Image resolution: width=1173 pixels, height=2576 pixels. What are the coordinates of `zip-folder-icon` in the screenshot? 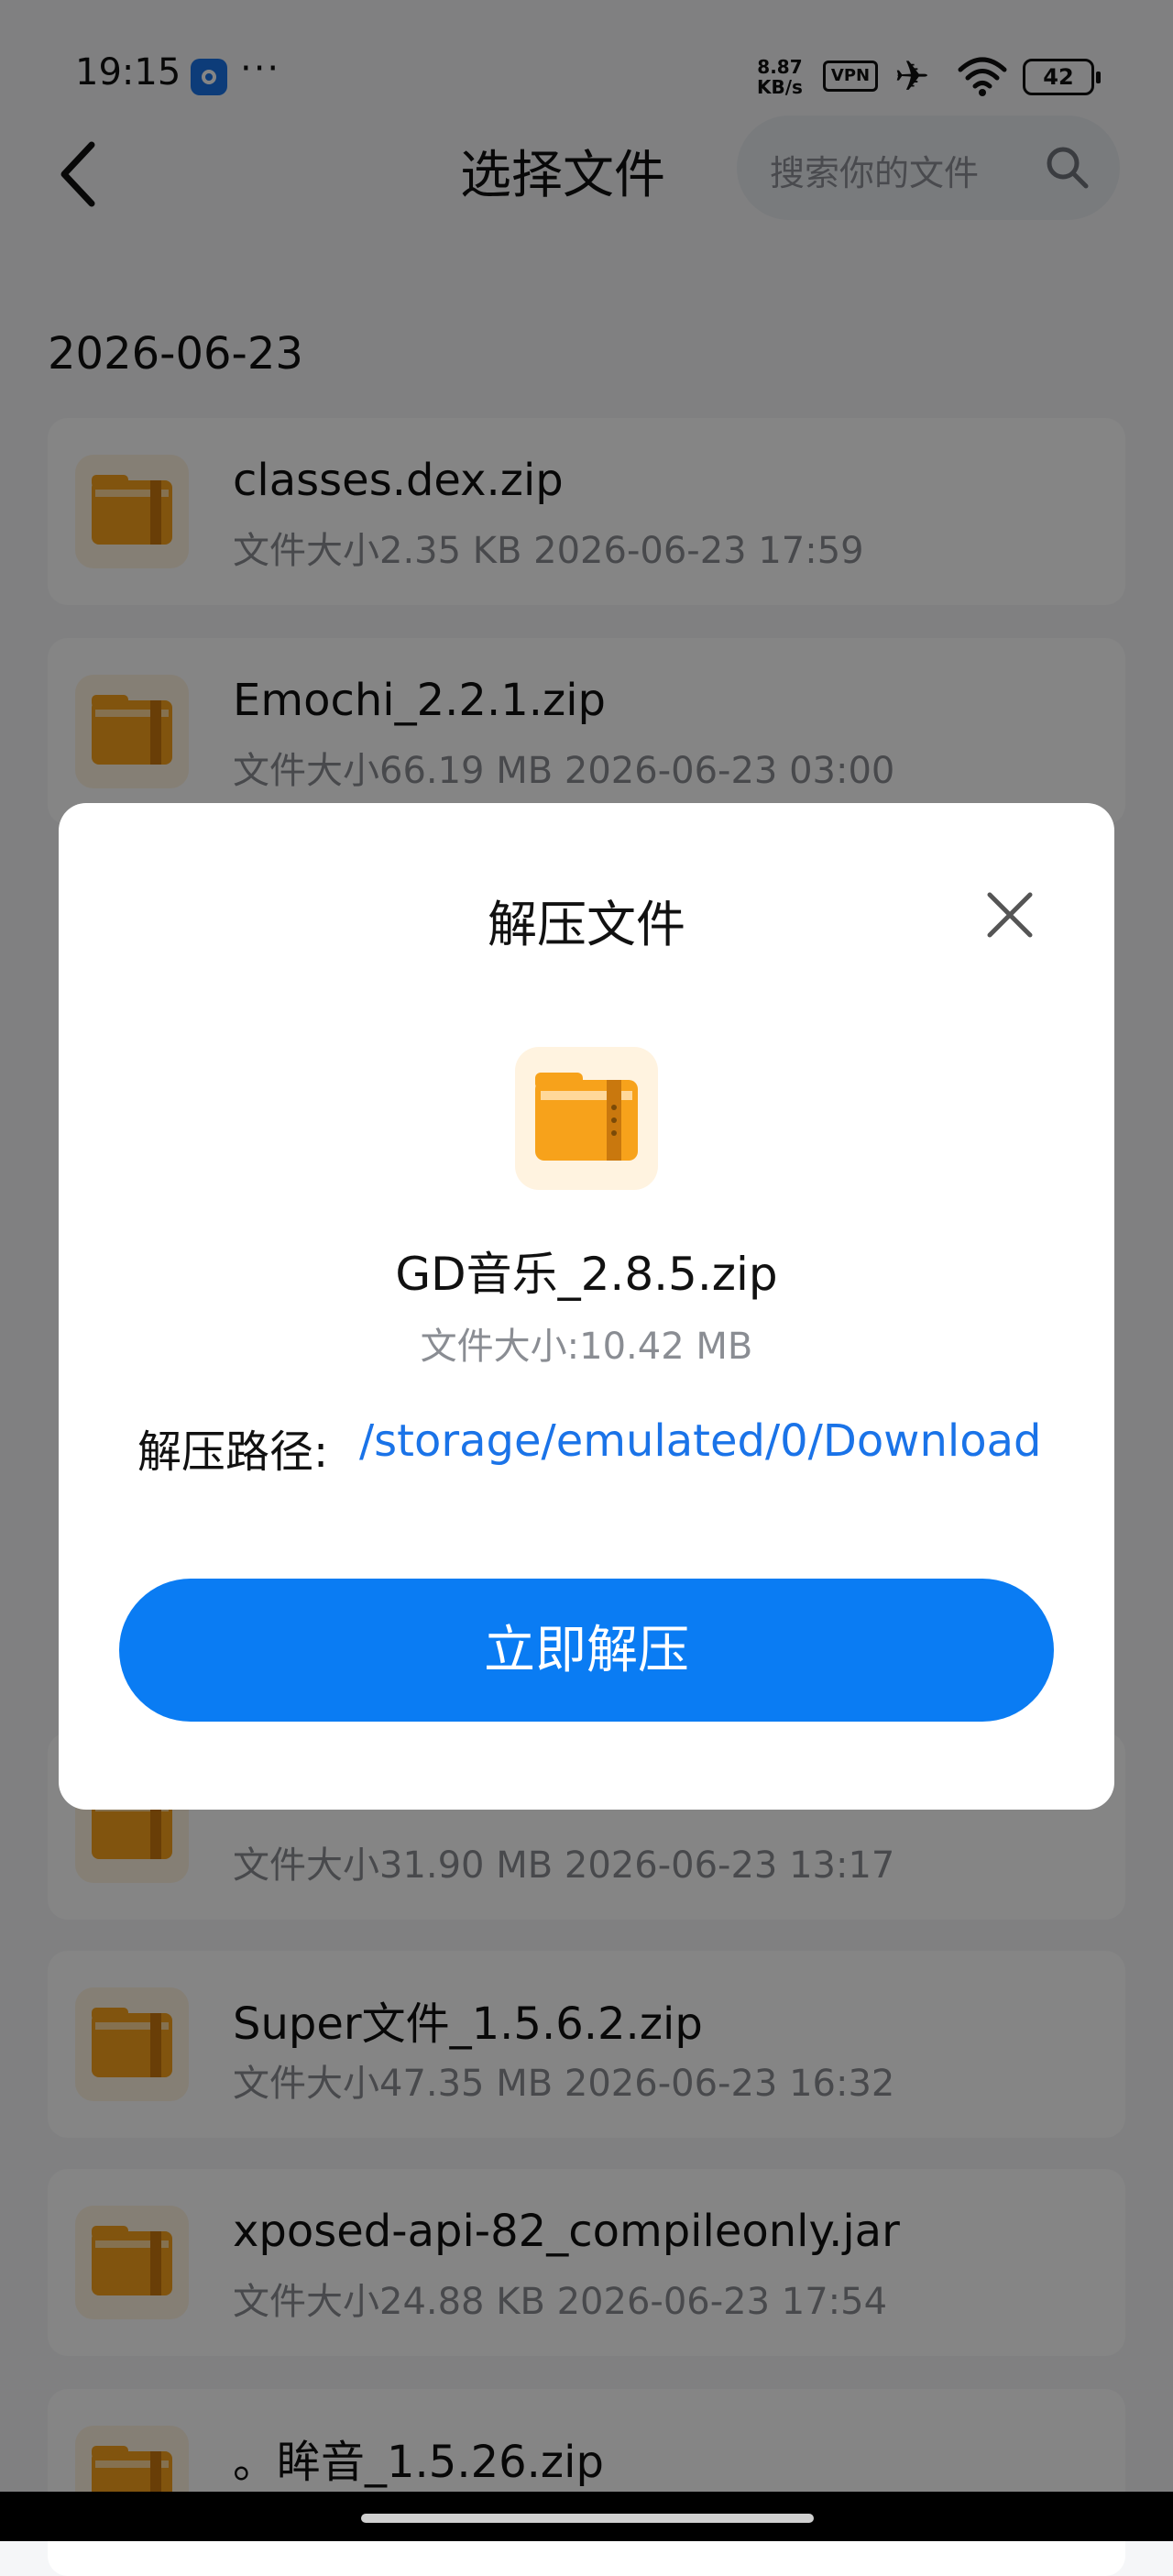 It's located at (586, 1118).